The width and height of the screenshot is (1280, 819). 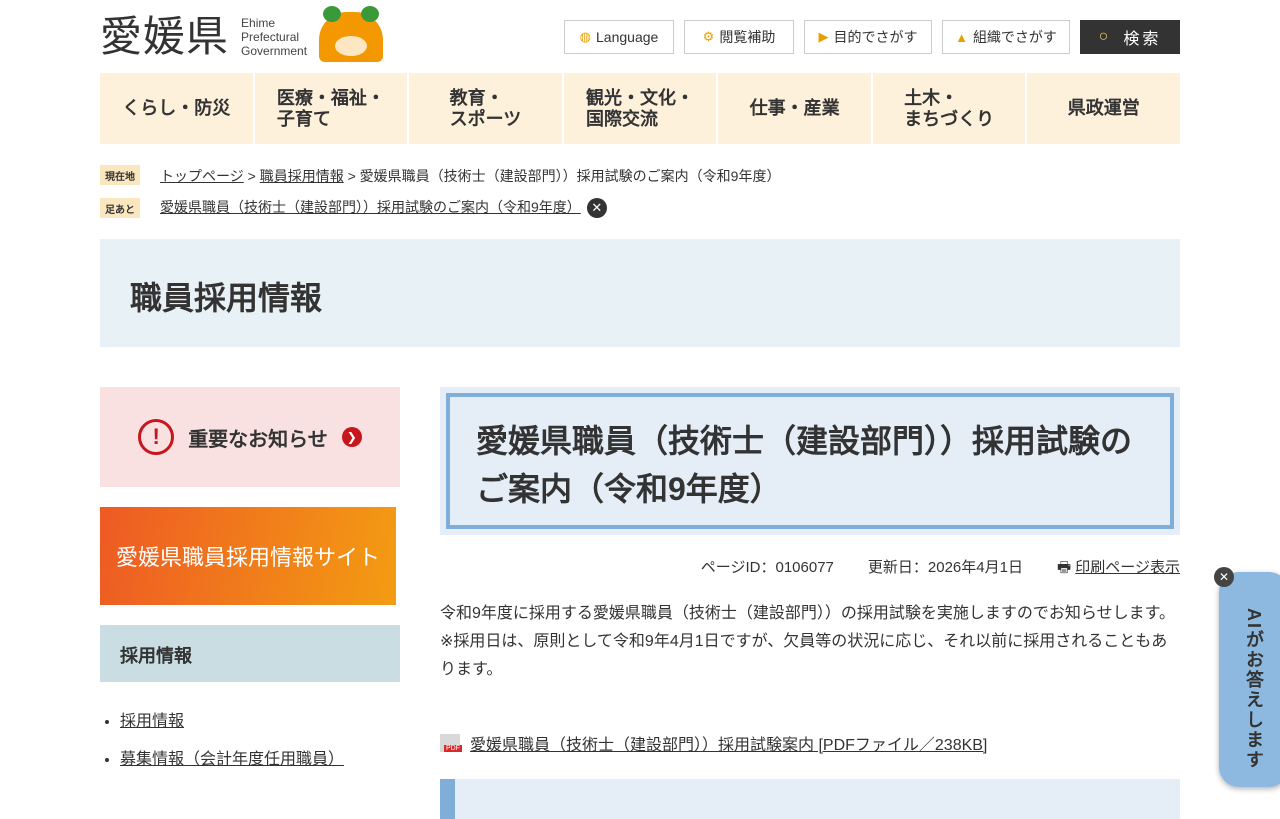 What do you see at coordinates (570, 176) in the screenshot?
I see `breadcrumb-current: 愛媛県職員（技術士（建設部門））採用試験のご案内（令和9年度）` at bounding box center [570, 176].